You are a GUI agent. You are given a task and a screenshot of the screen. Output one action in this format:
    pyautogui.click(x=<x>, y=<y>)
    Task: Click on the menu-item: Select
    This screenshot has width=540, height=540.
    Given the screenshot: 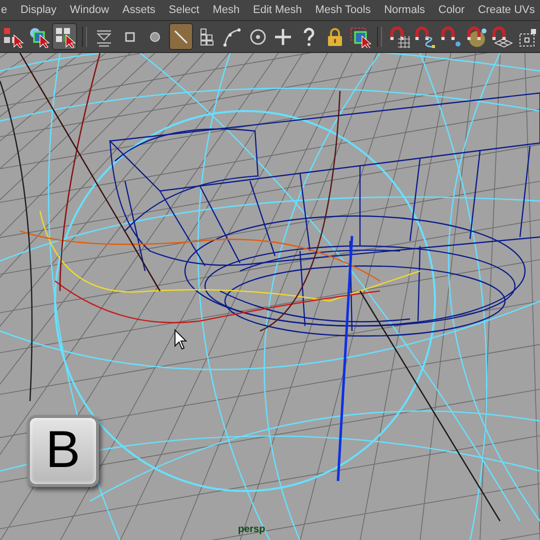 What is the action you would take?
    pyautogui.click(x=184, y=10)
    